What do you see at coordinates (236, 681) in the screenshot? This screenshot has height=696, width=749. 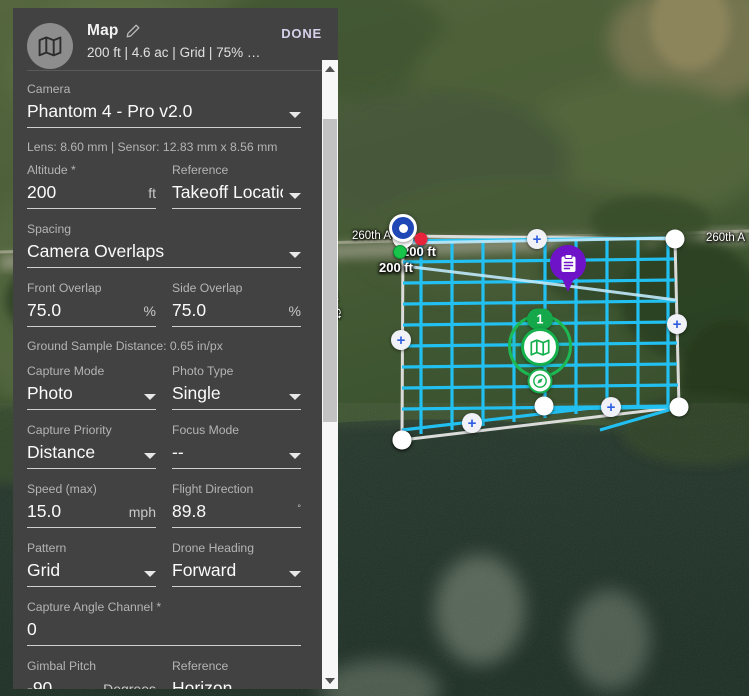 I see `gimbal-reference-select: Horizon` at bounding box center [236, 681].